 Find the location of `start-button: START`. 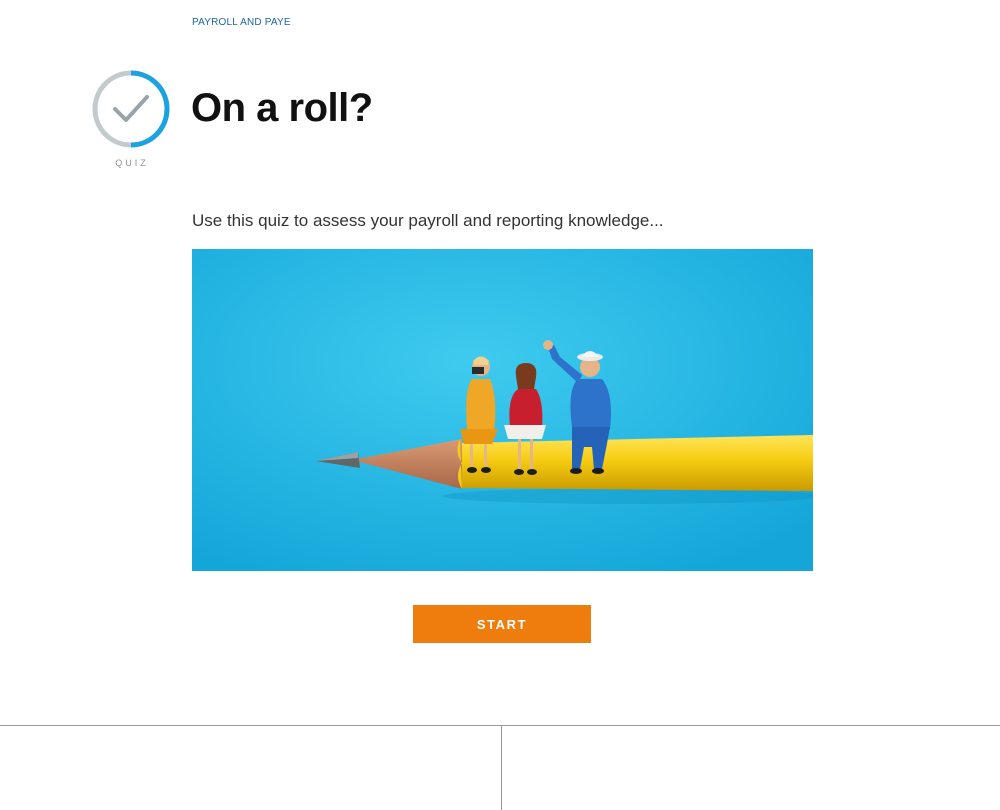

start-button: START is located at coordinates (502, 624).